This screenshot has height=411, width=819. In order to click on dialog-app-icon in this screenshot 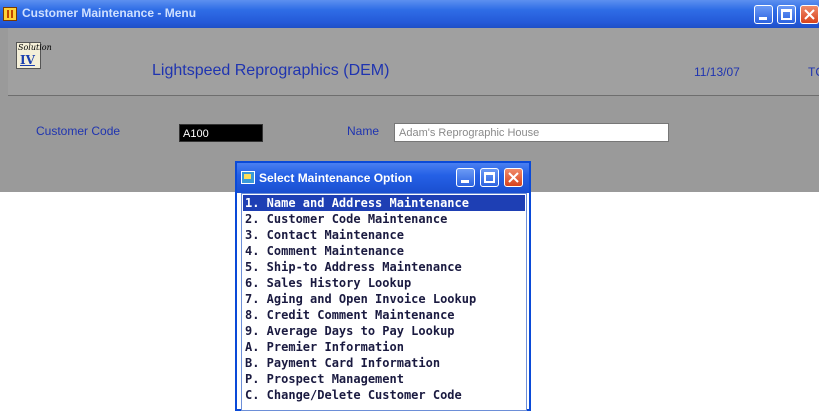, I will do `click(248, 177)`.